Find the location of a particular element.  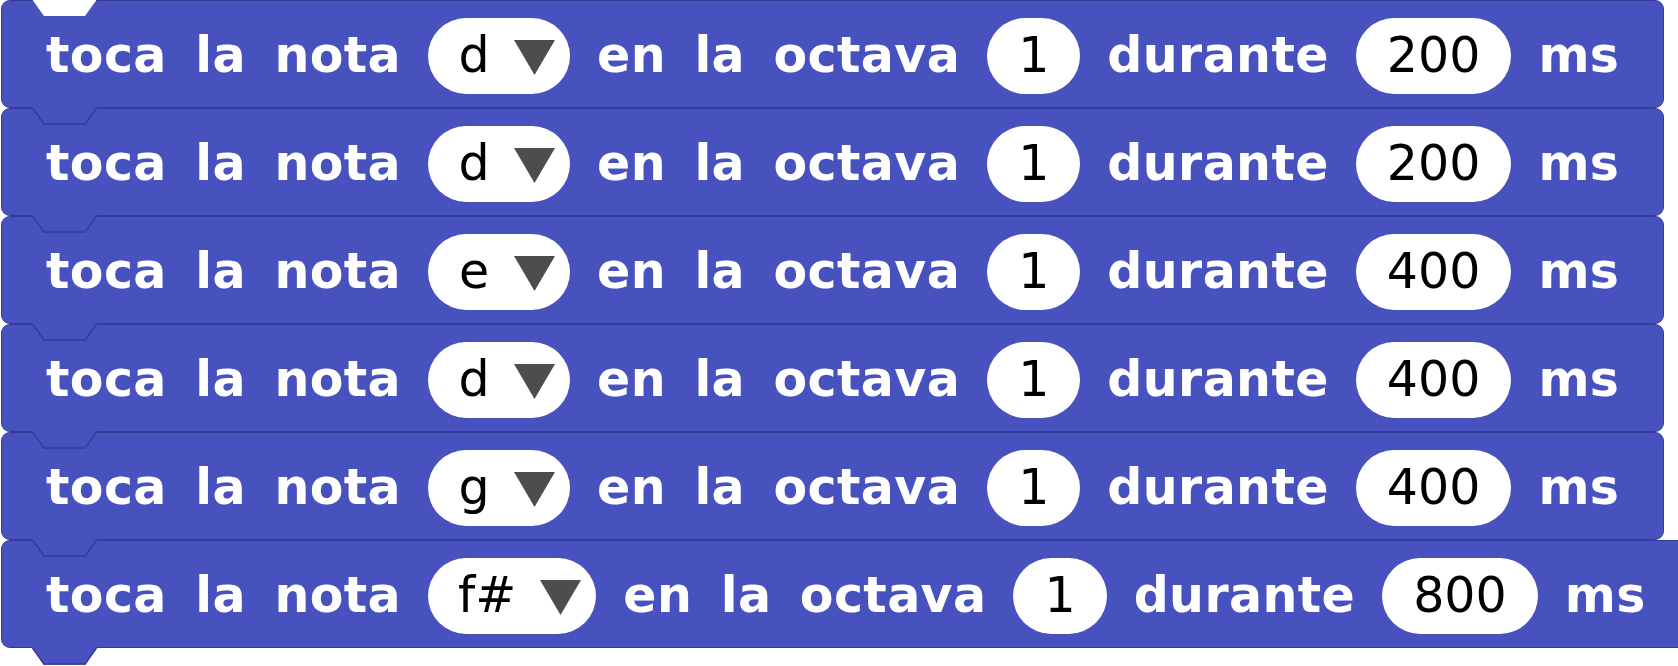

number-field: 800 is located at coordinates (1460, 595).